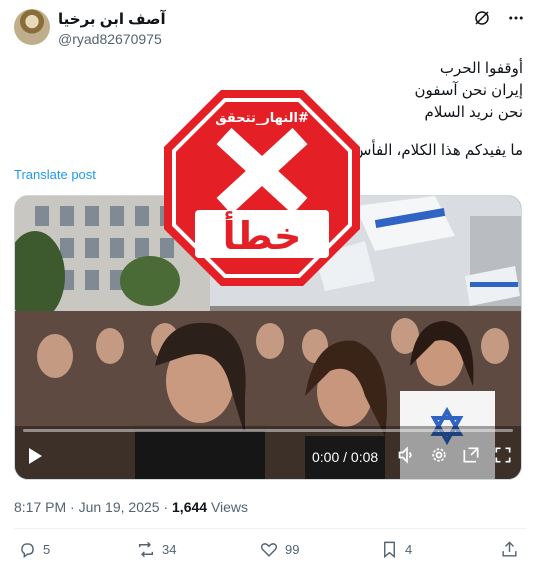  Describe the element at coordinates (268, 457) in the screenshot. I see `video-controls: 0:00 / 0:08` at that location.